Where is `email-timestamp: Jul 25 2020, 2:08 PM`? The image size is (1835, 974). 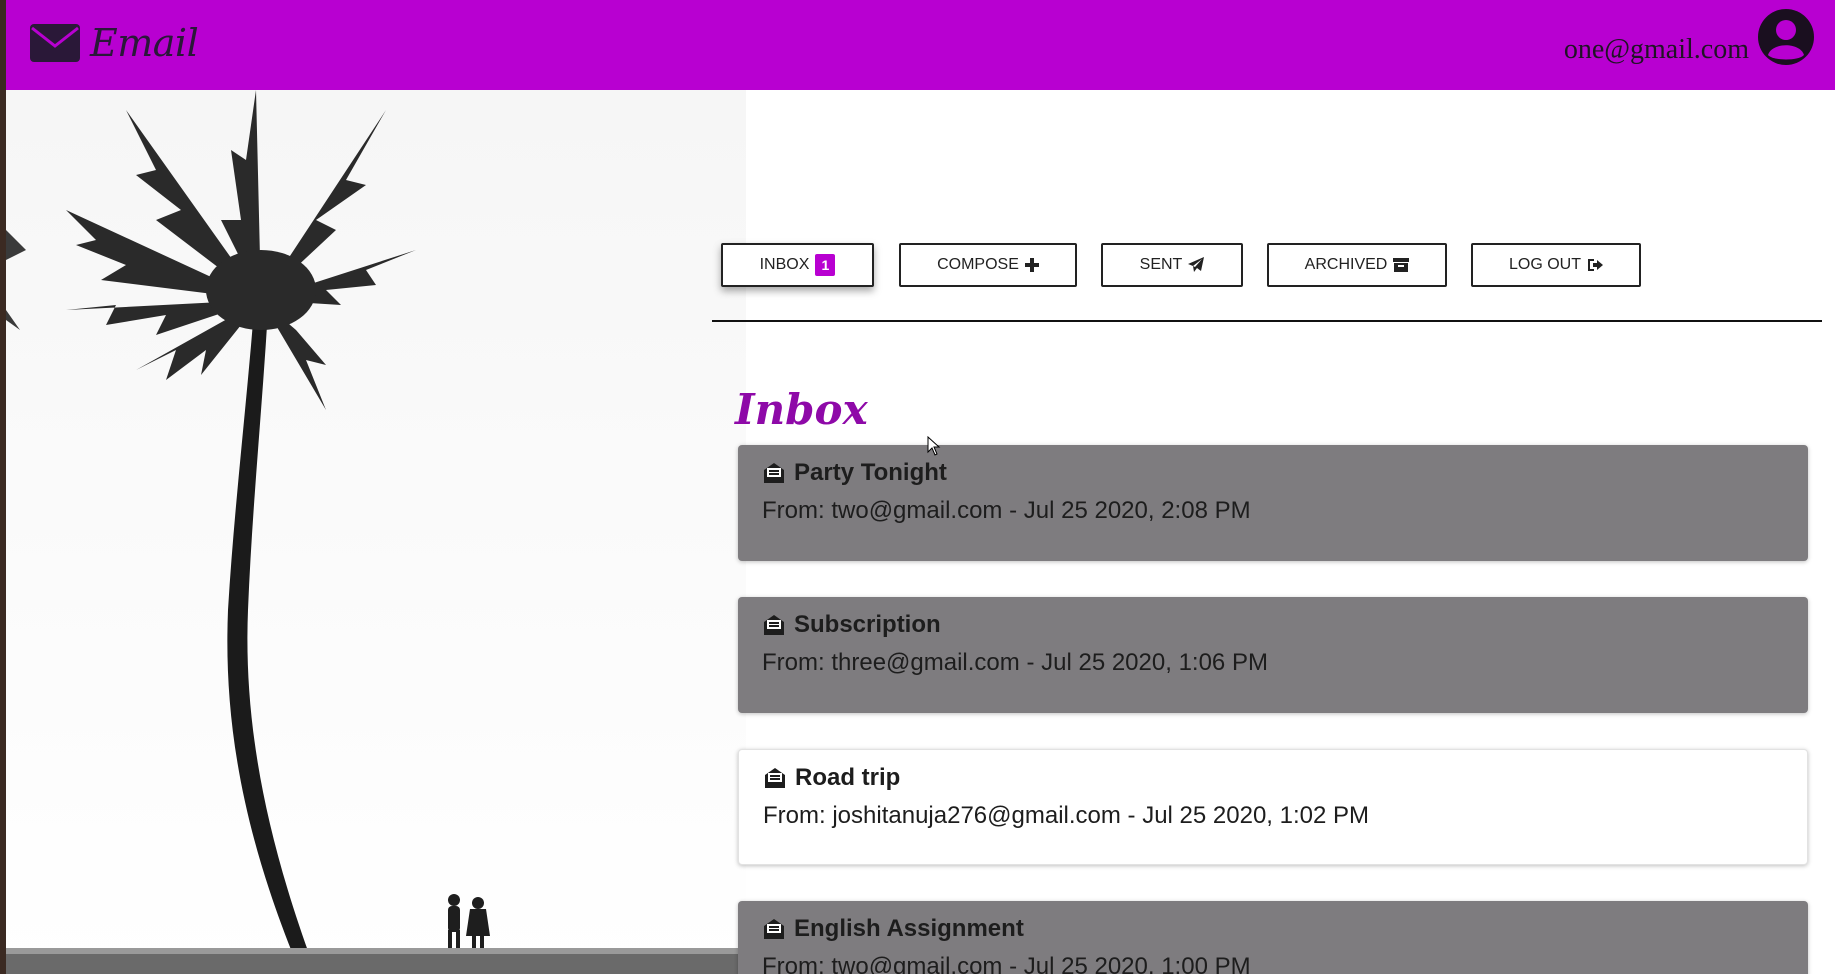 email-timestamp: Jul 25 2020, 2:08 PM is located at coordinates (1137, 510).